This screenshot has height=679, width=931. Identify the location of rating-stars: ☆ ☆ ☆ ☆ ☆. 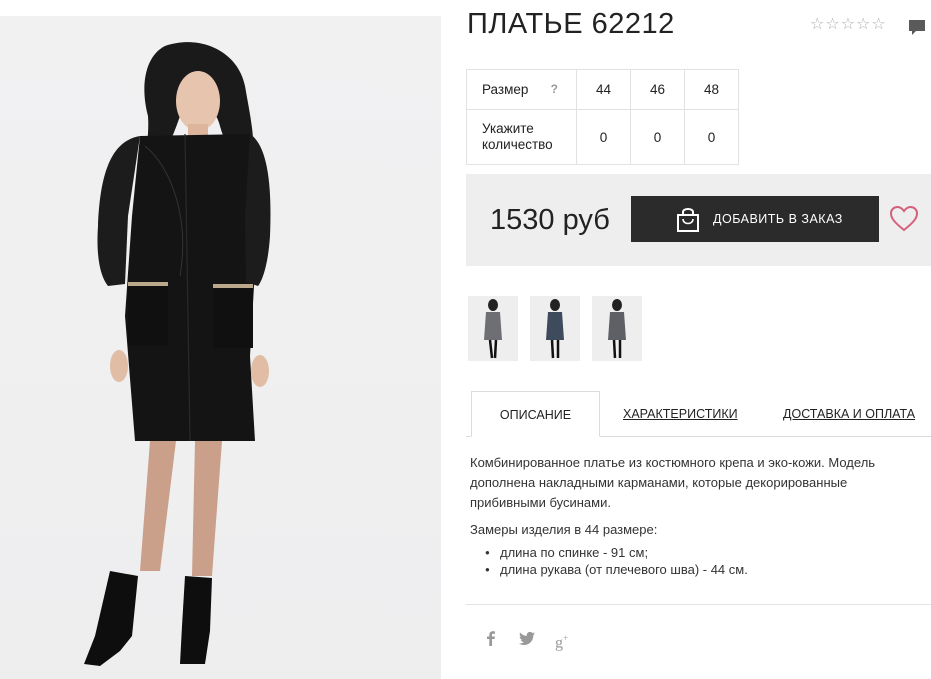
(848, 25).